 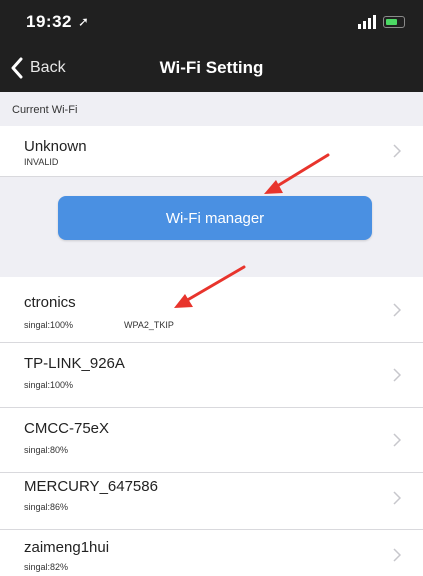 I want to click on network-row: CMCC-75eX singal:80%, so click(x=211, y=440).